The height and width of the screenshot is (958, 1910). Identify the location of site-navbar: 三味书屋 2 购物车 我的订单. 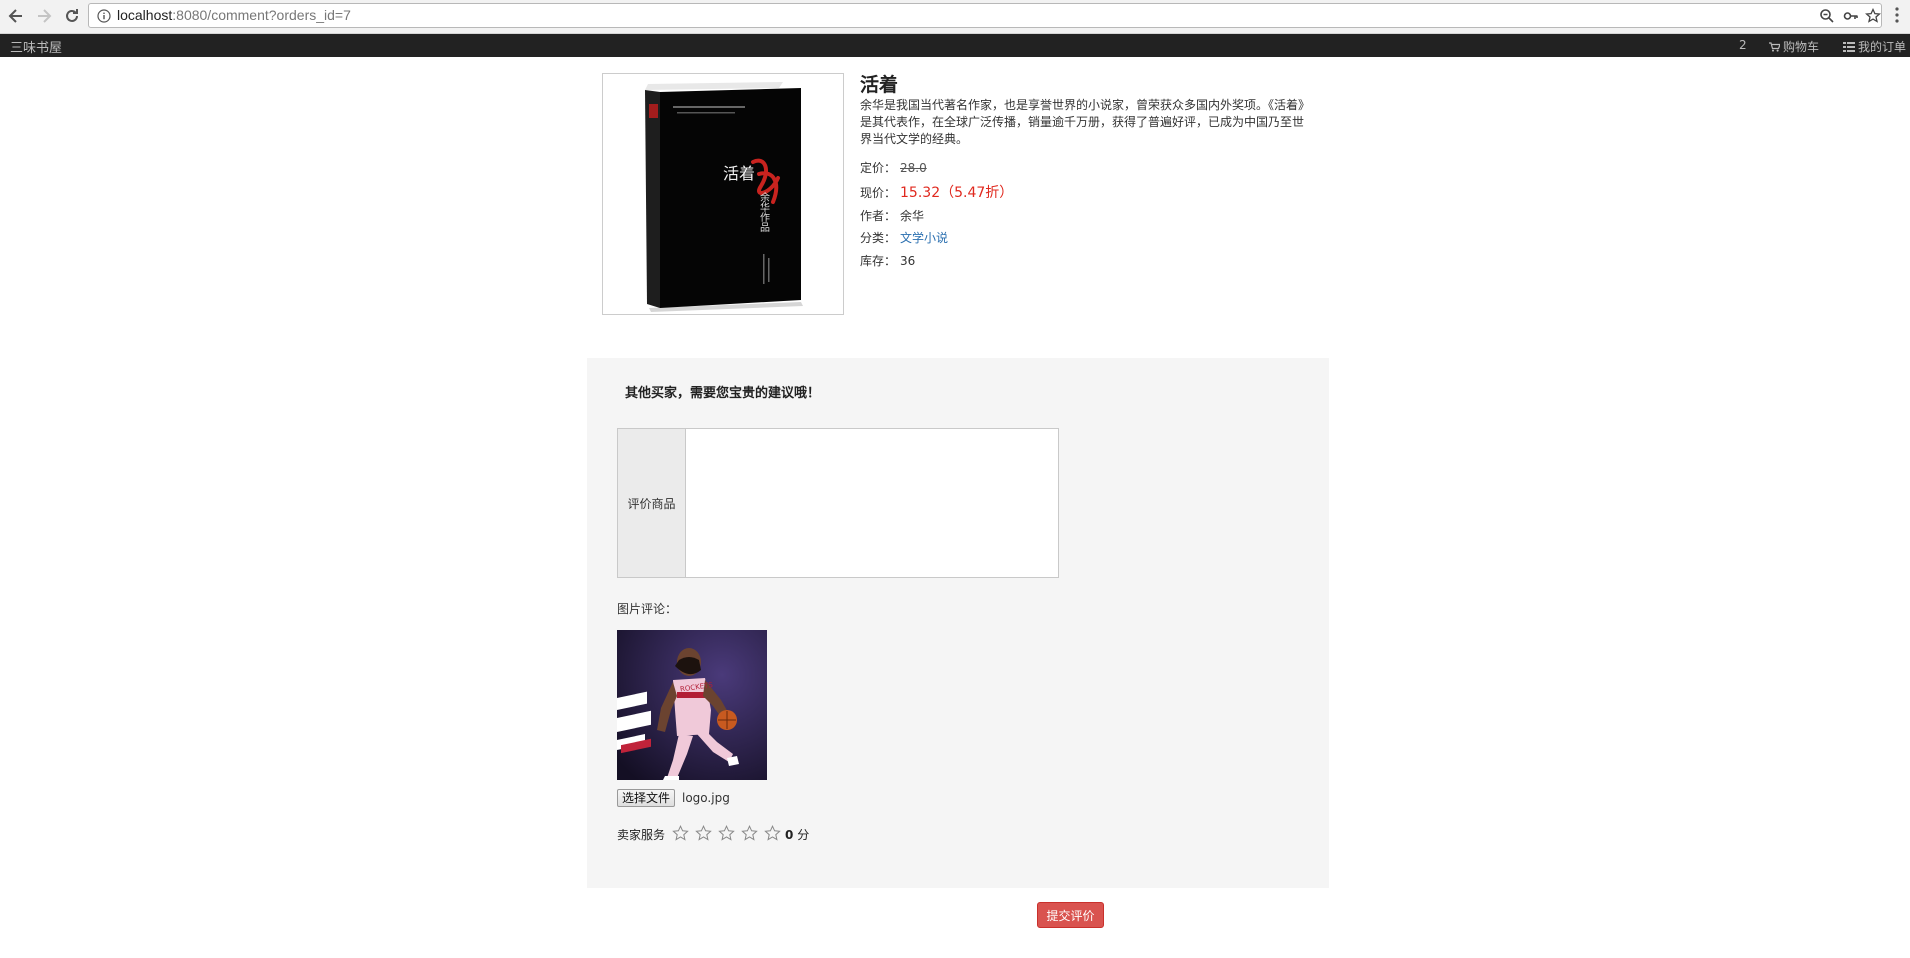
(955, 45).